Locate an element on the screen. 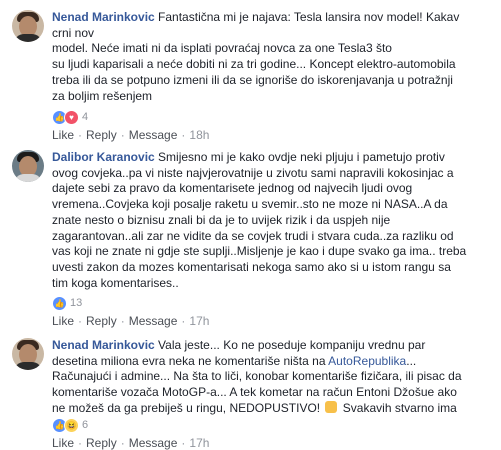 This screenshot has height=450, width=501. timestamp: 18h is located at coordinates (199, 135).